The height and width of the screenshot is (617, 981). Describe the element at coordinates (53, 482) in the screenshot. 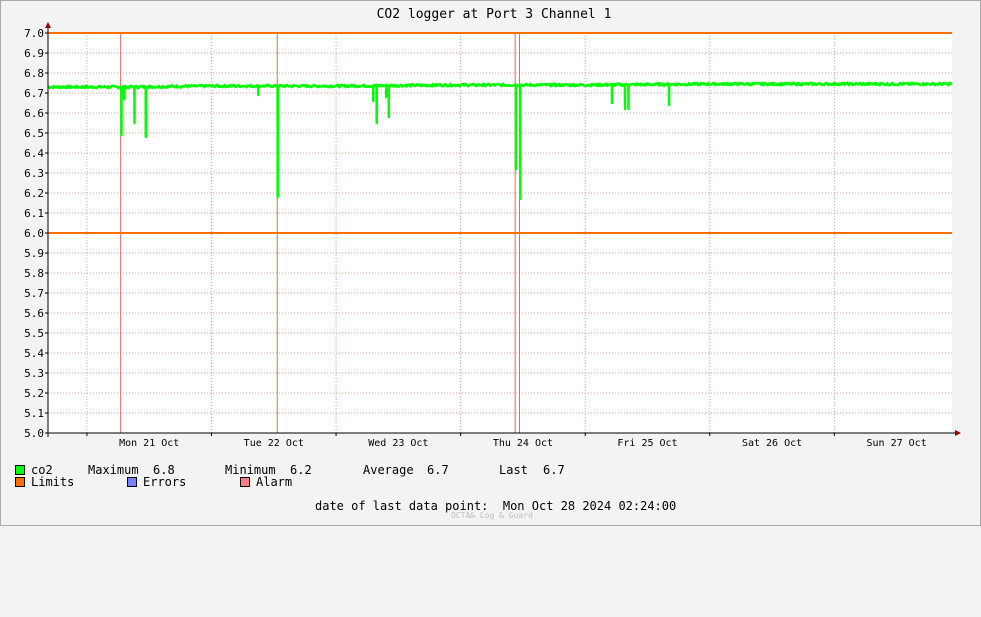

I see `legend-label-limits: Limits` at that location.